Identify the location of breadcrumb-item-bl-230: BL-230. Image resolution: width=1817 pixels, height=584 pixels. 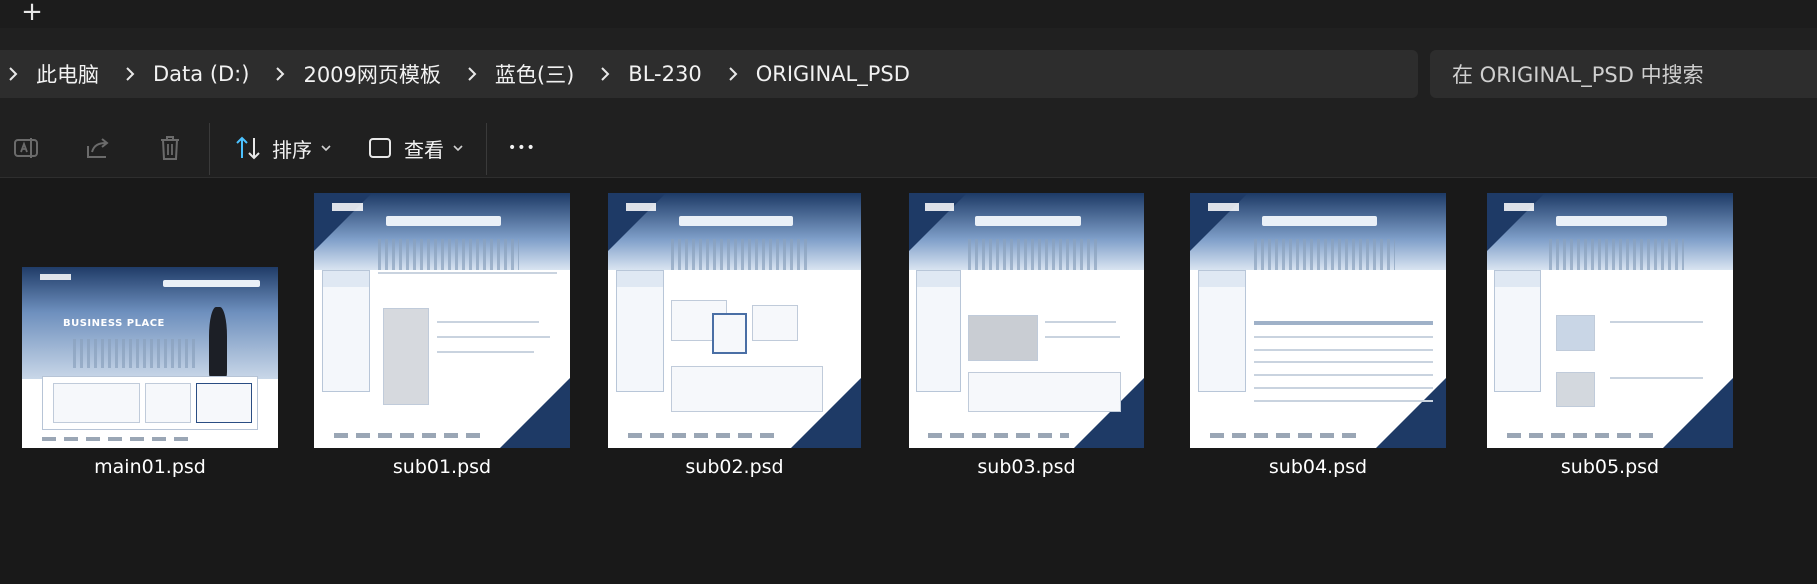
(664, 74).